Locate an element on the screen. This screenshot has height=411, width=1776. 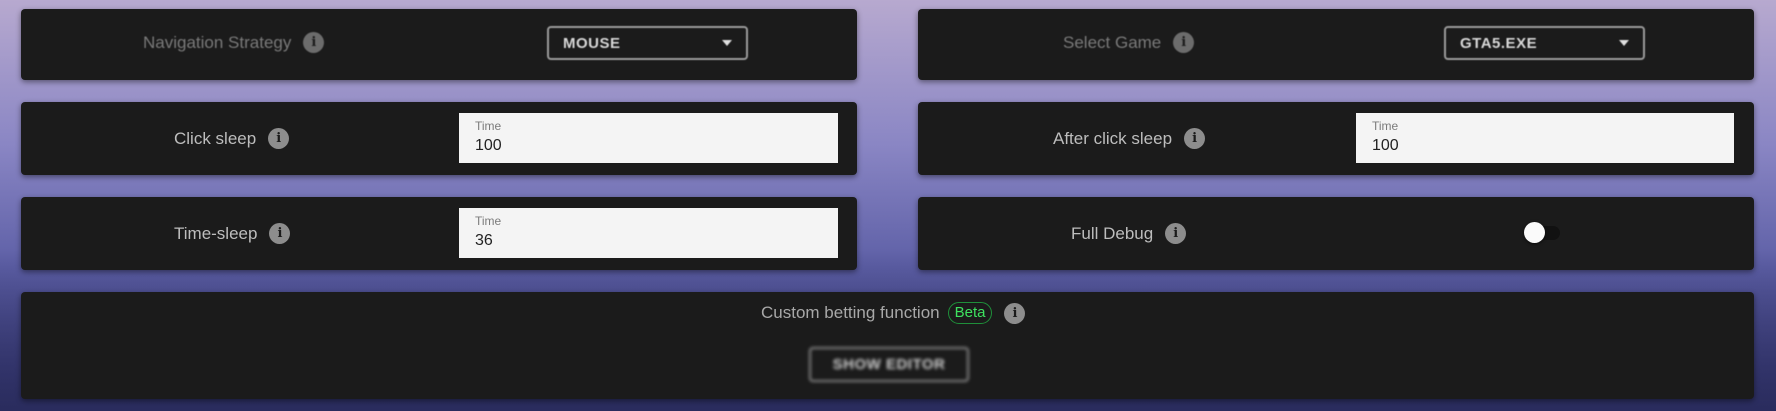
beta-badge: Beta is located at coordinates (970, 313).